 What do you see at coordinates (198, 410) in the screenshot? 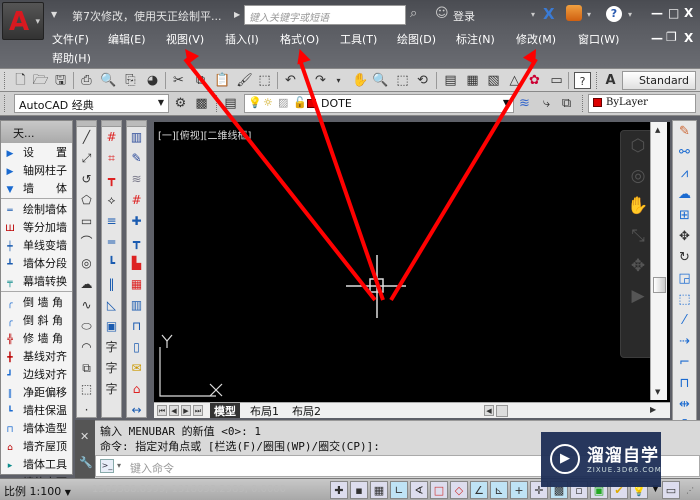
I see `last-tab-icon: ⏭` at bounding box center [198, 410].